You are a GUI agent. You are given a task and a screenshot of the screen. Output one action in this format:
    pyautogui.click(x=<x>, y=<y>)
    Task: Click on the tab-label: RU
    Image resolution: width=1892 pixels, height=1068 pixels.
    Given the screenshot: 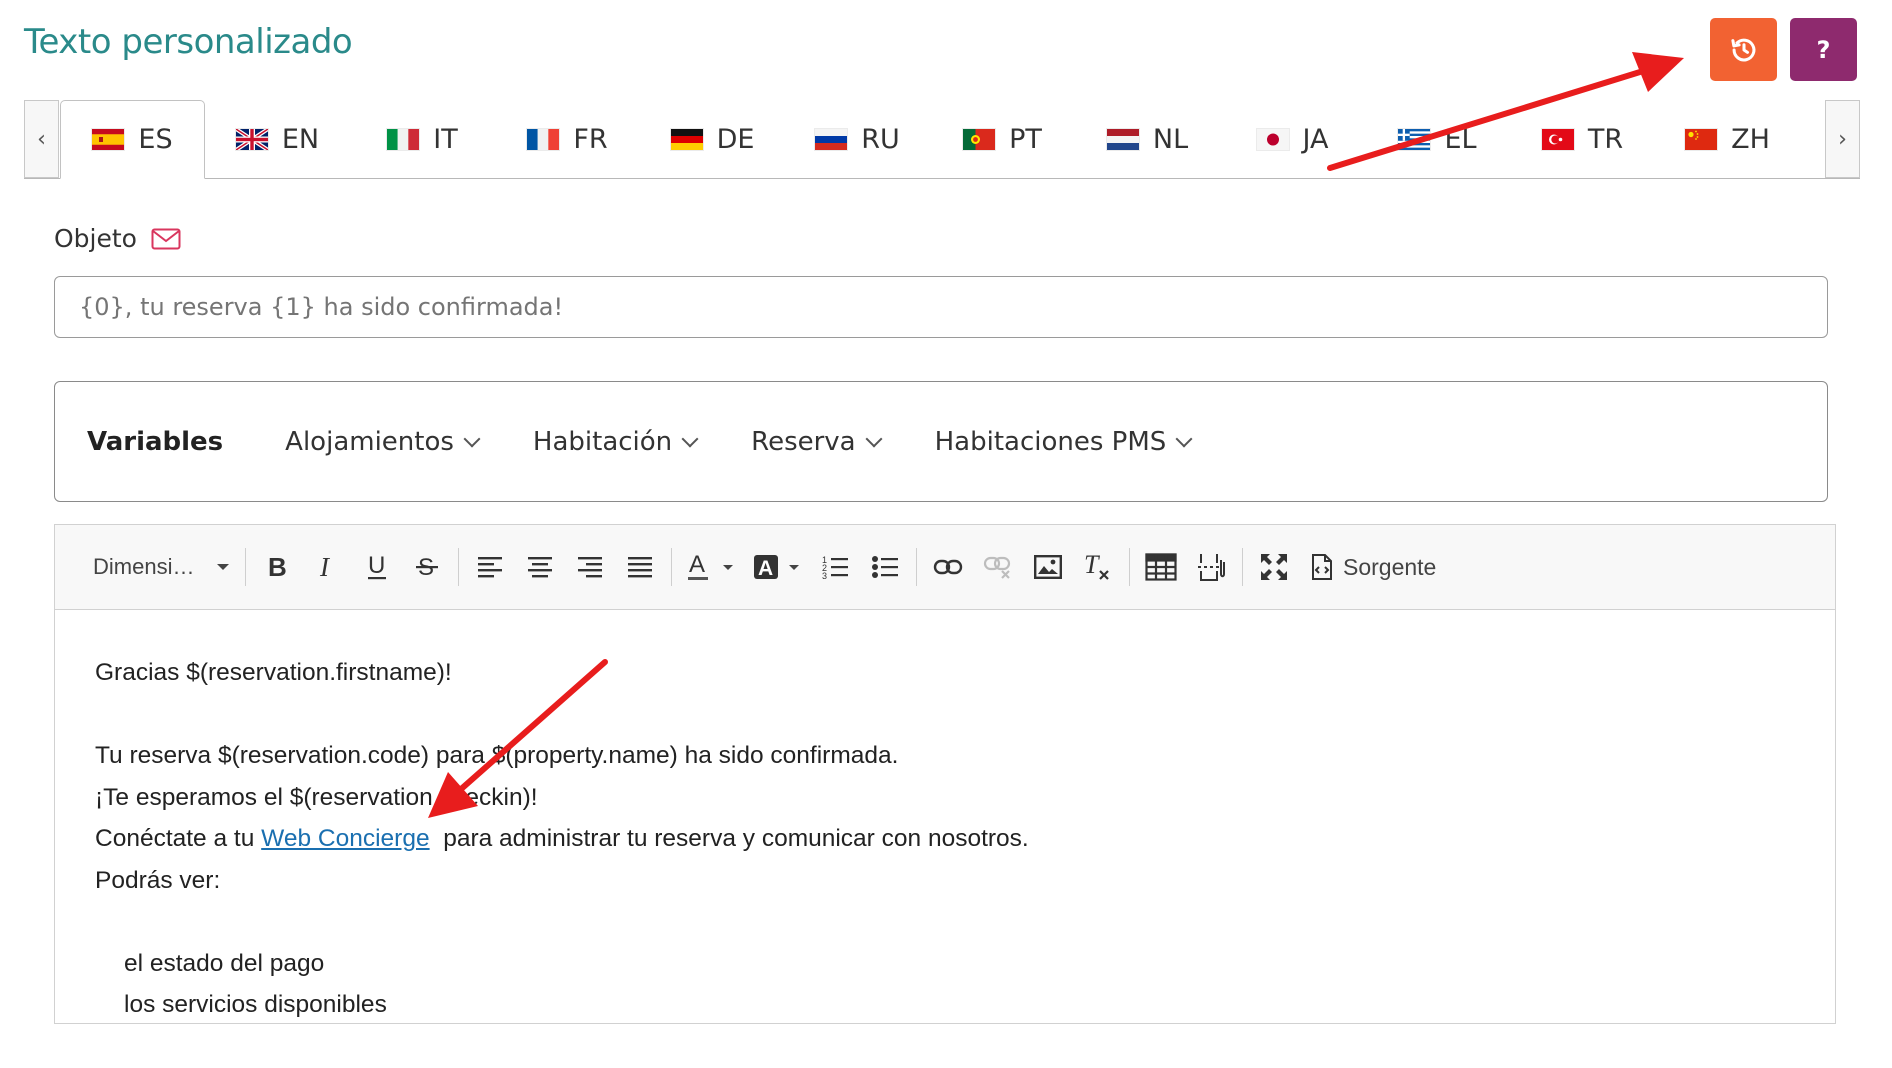 What is the action you would take?
    pyautogui.click(x=880, y=139)
    